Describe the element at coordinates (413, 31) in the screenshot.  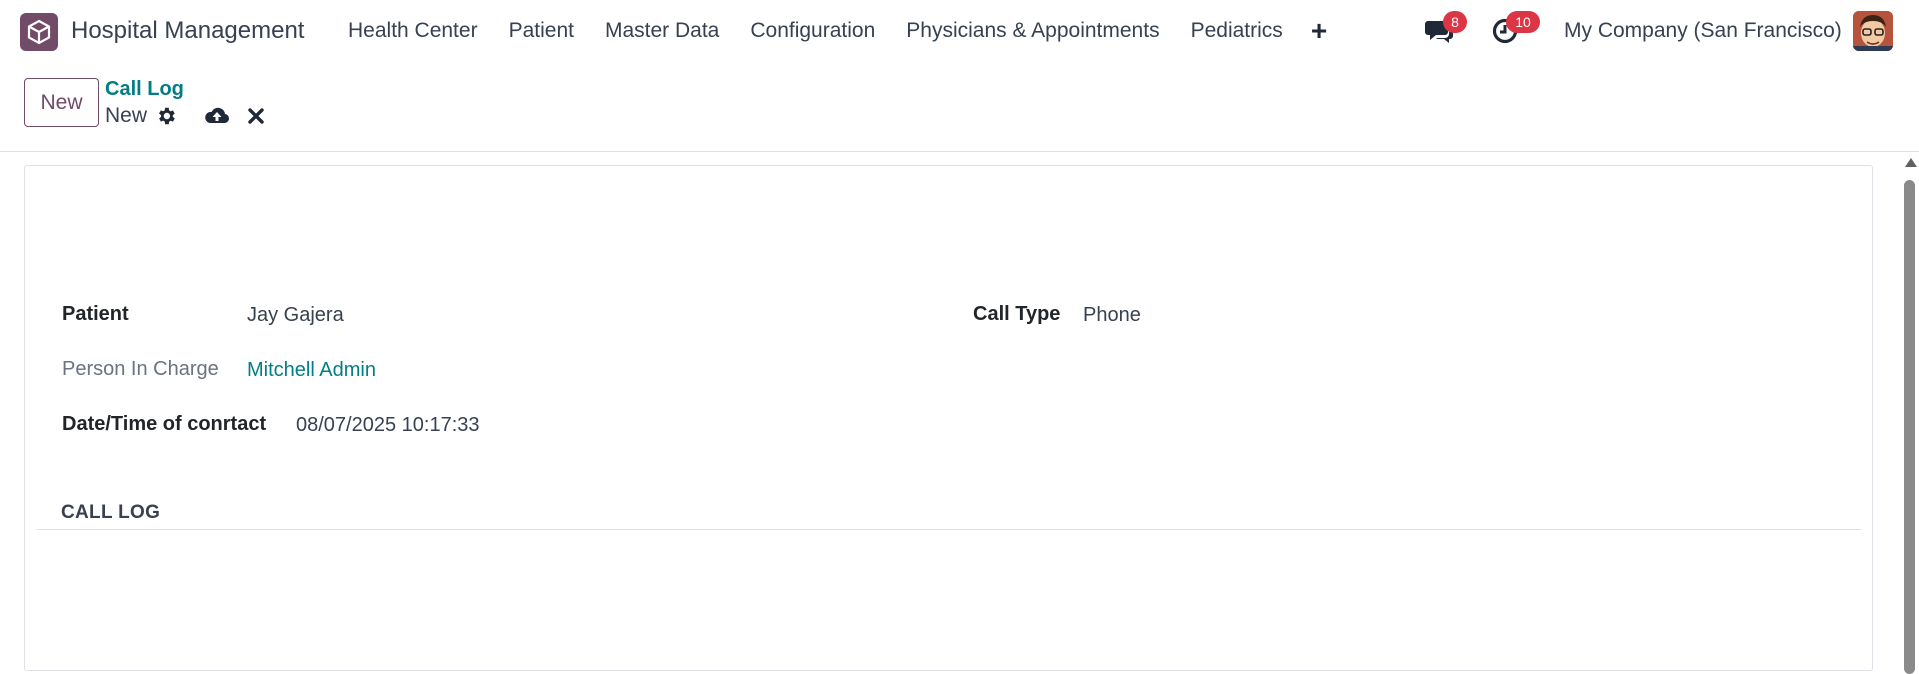
I see `menu-health-center: Health Center` at that location.